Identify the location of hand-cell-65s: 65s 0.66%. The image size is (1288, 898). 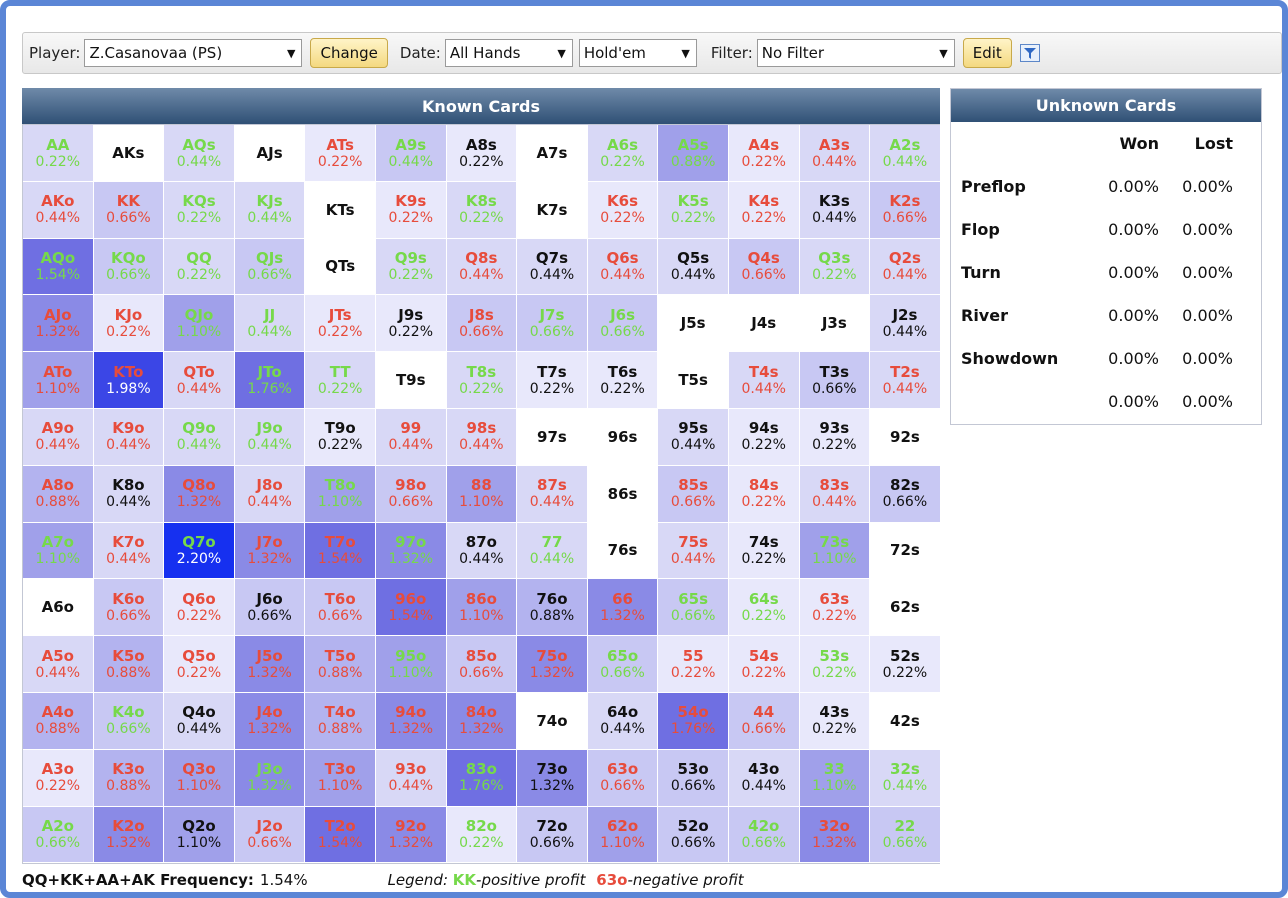
(693, 608).